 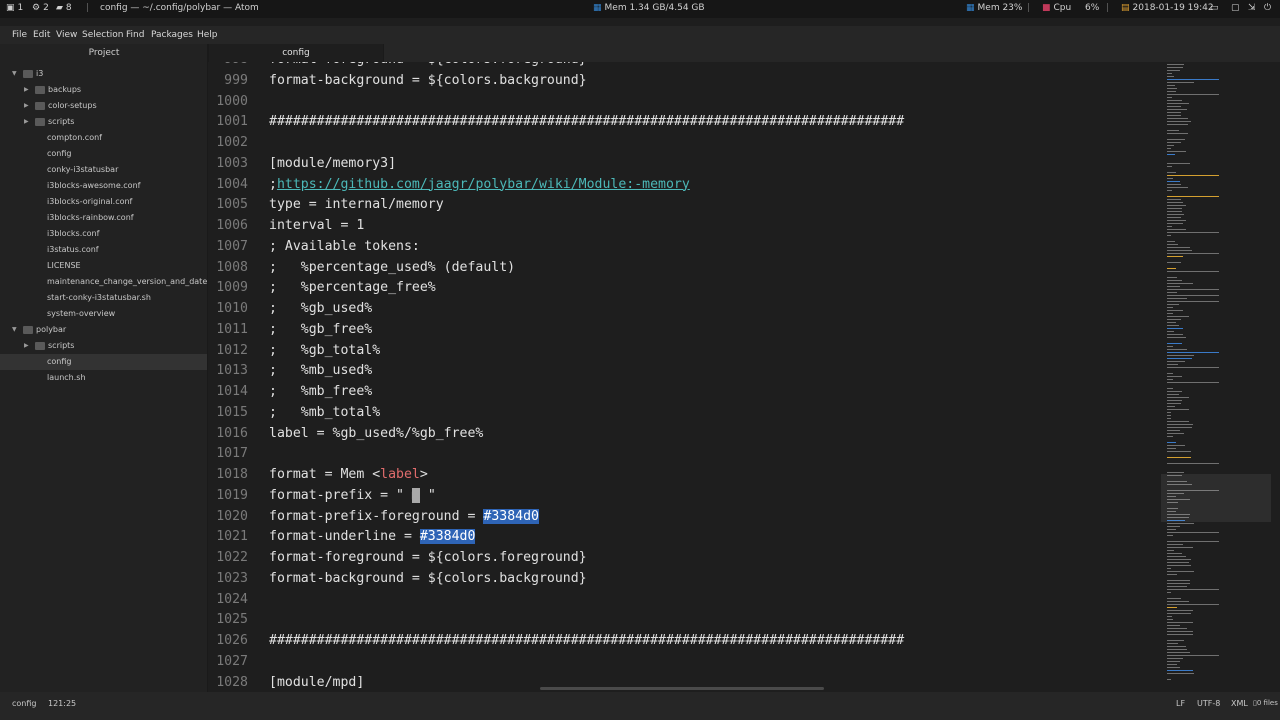 I want to click on workspace-2: ⚙ 2, so click(x=40, y=8).